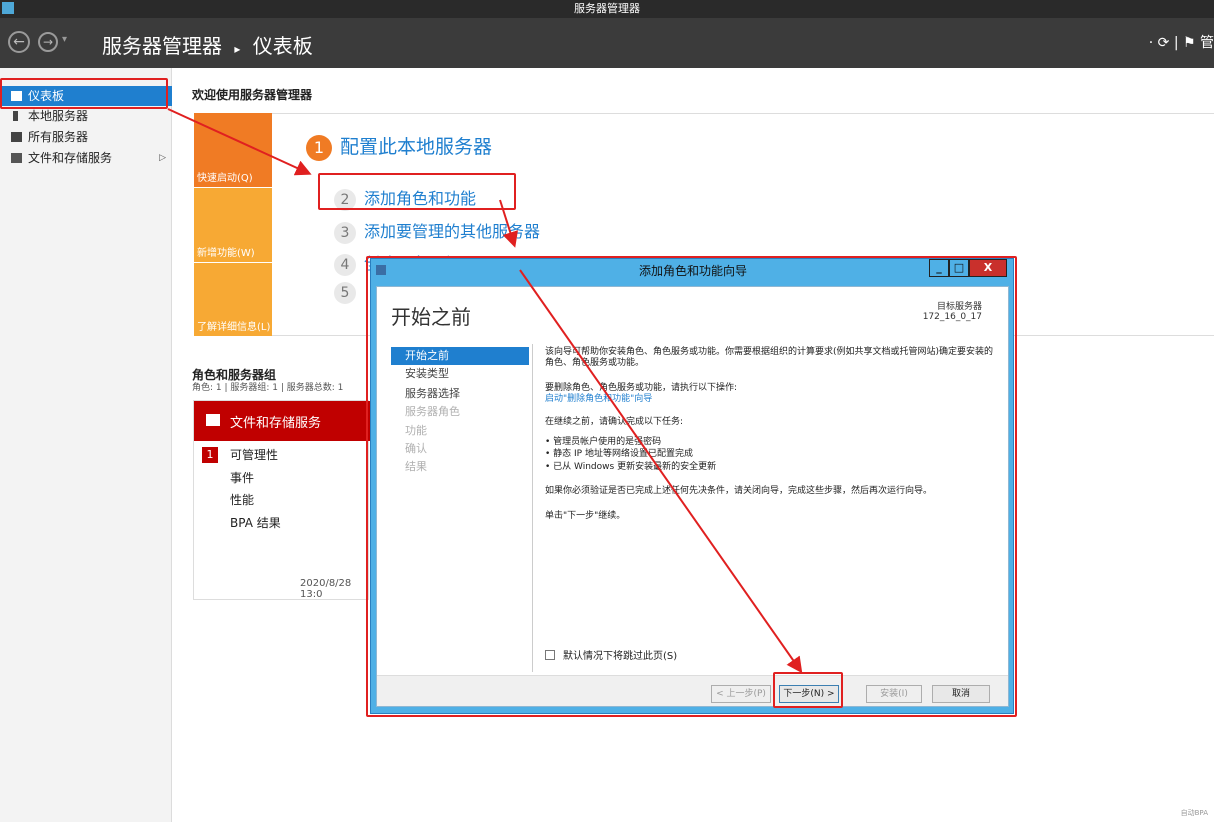 The height and width of the screenshot is (822, 1214). I want to click on arrow-to-add-roles, so click(239, 142).